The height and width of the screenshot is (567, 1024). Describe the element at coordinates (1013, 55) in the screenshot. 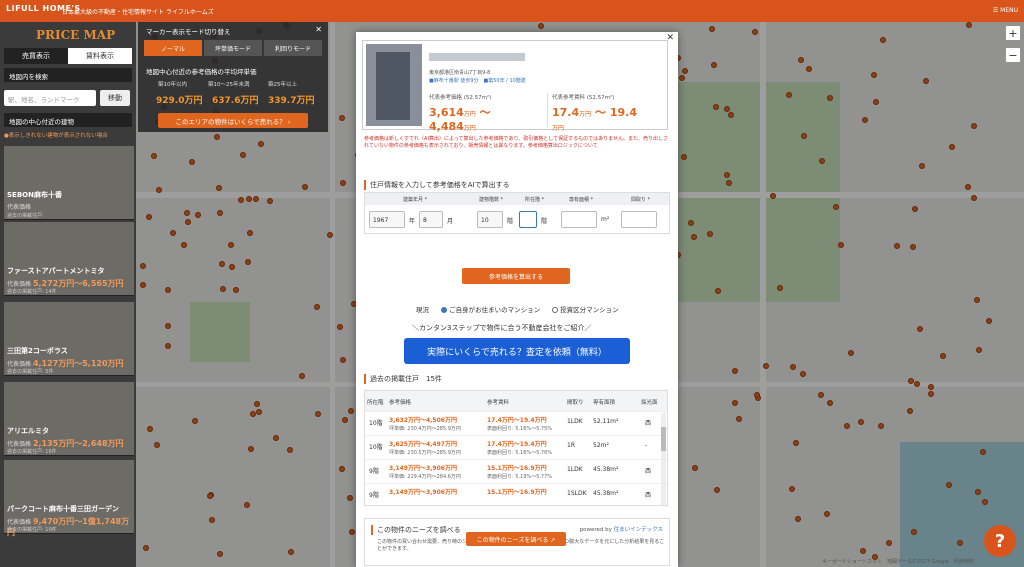

I see `zoom-out-button: −` at that location.